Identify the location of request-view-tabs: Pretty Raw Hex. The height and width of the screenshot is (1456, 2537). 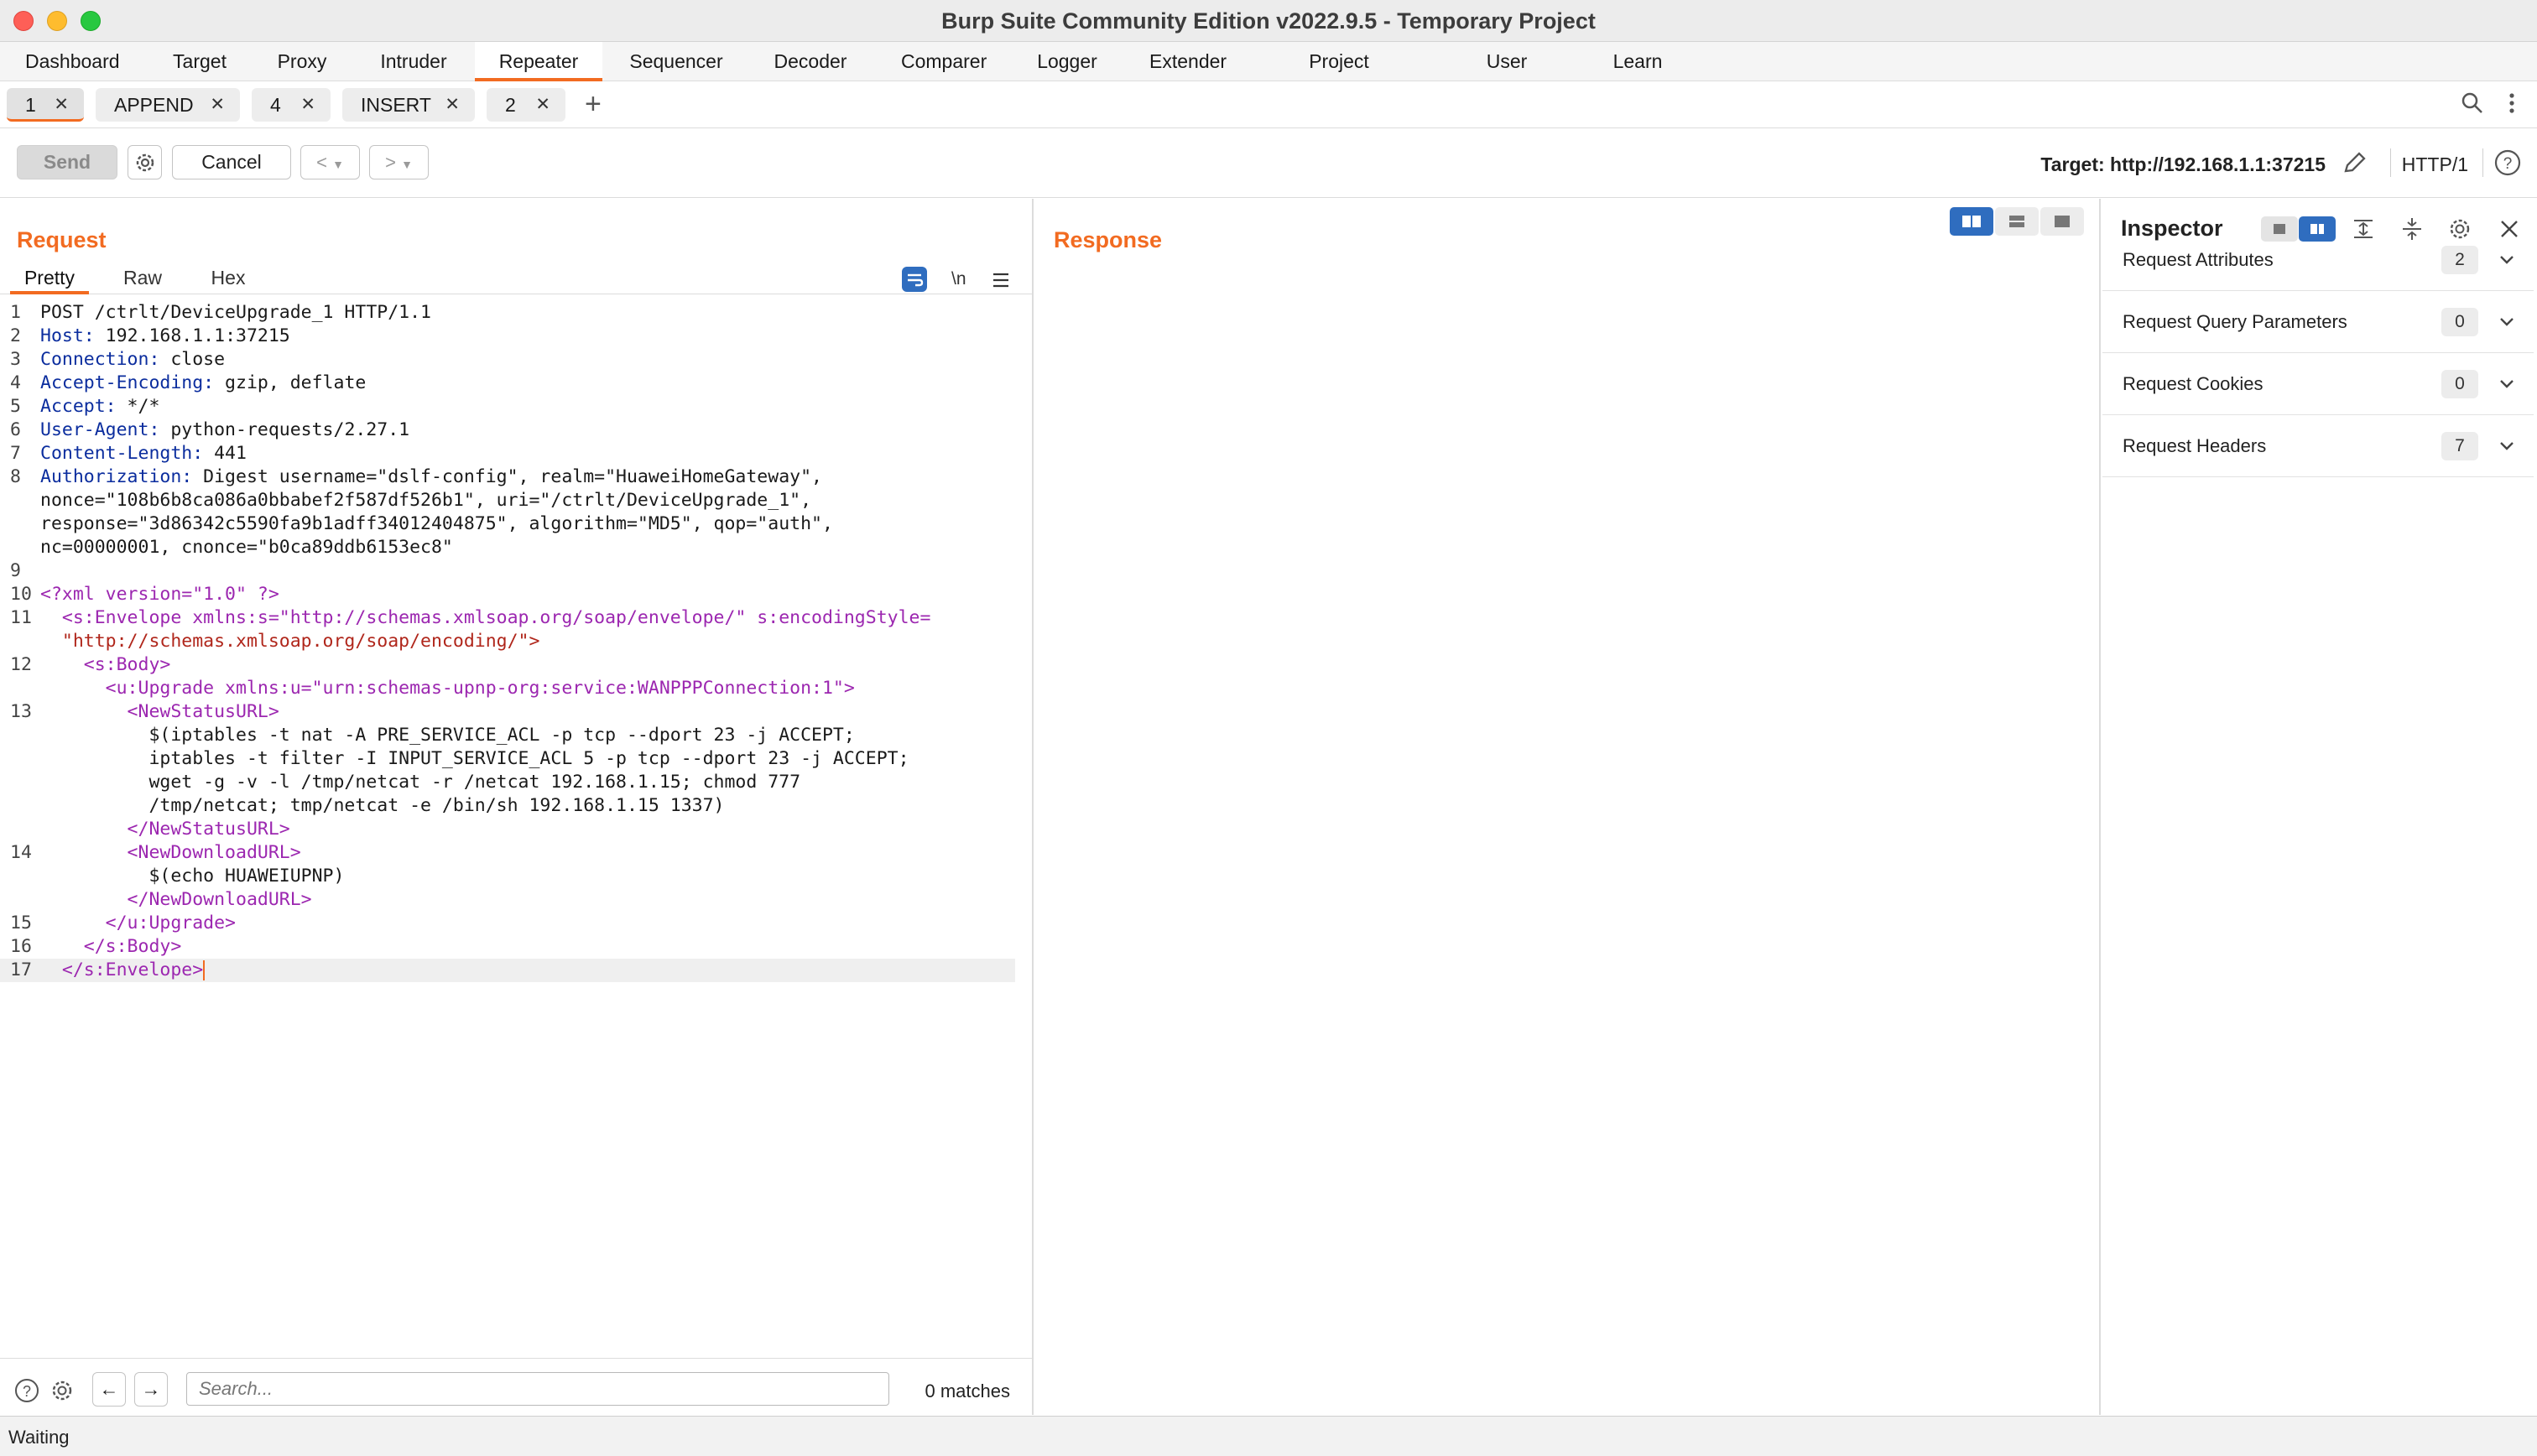
(517, 278).